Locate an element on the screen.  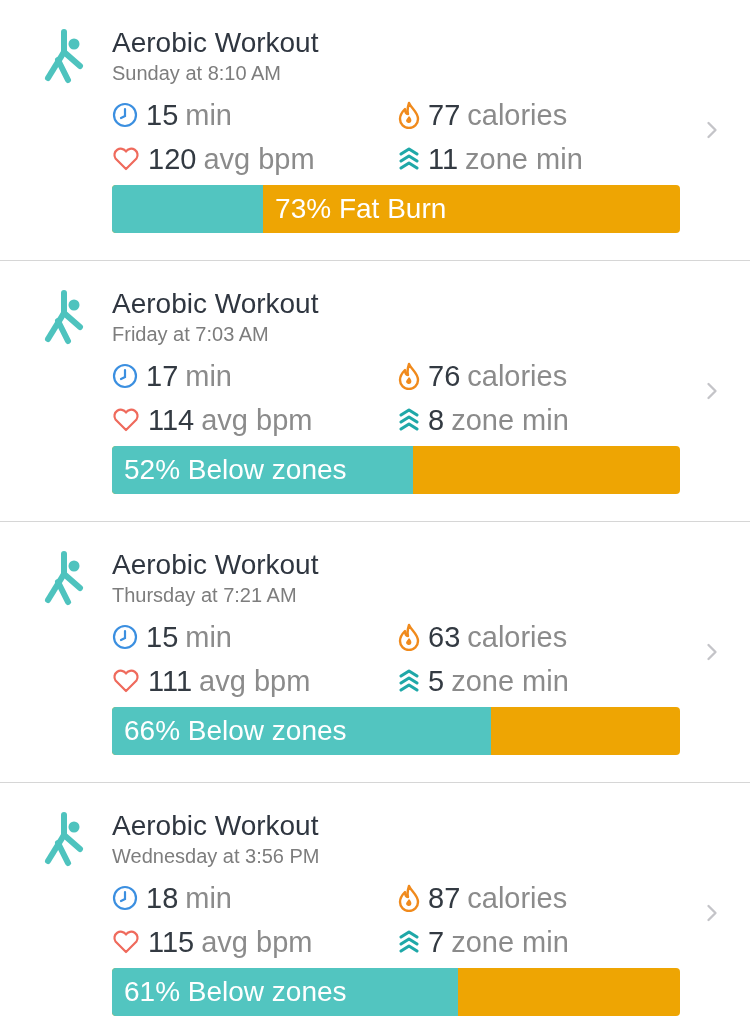
zone-label: 52% Below zones is located at coordinates (235, 470).